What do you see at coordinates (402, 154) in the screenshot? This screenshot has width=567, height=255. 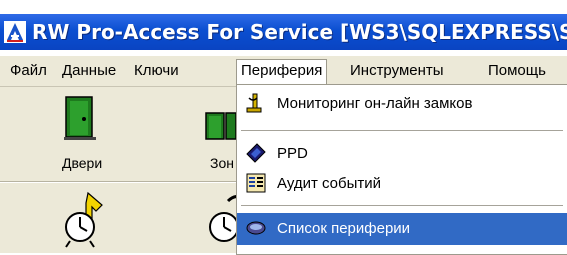 I see `menu-item-ppd: PPD` at bounding box center [402, 154].